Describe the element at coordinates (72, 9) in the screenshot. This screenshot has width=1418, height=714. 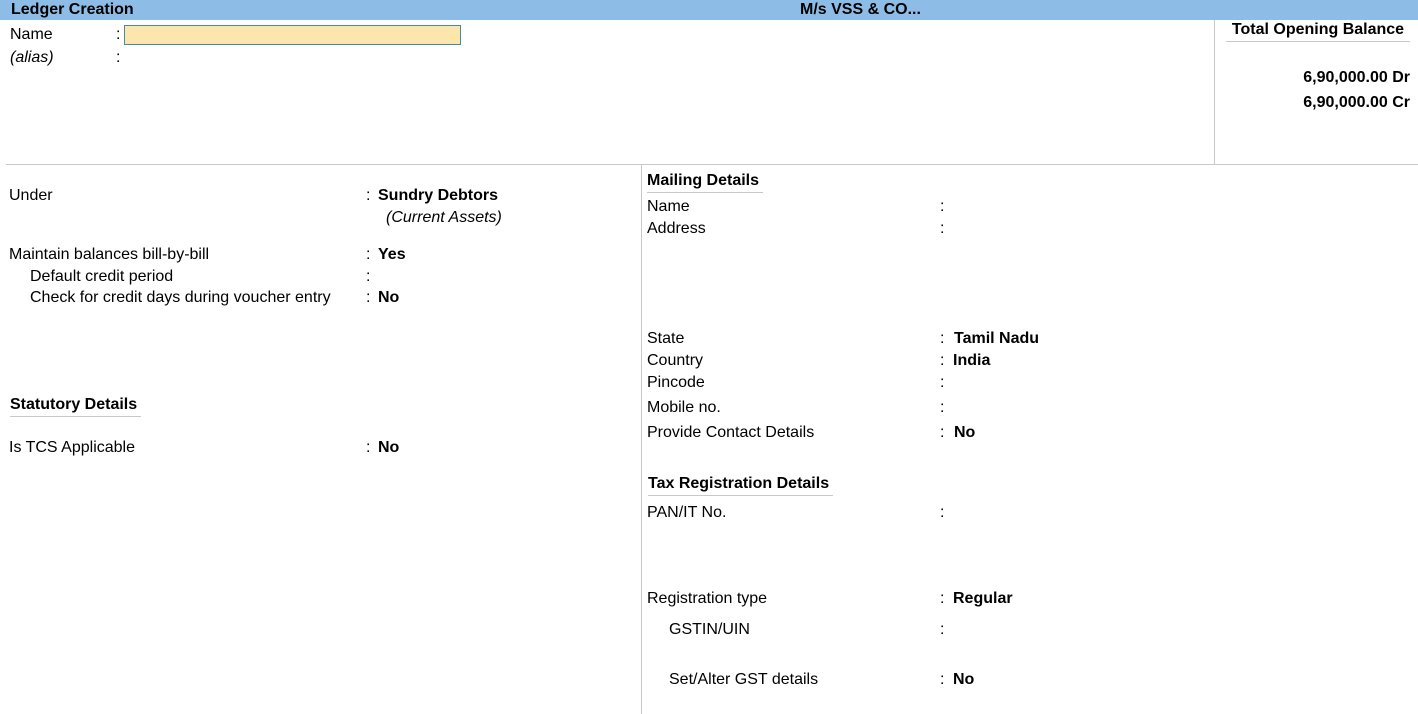
I see `screen-title: Ledger Creation` at that location.